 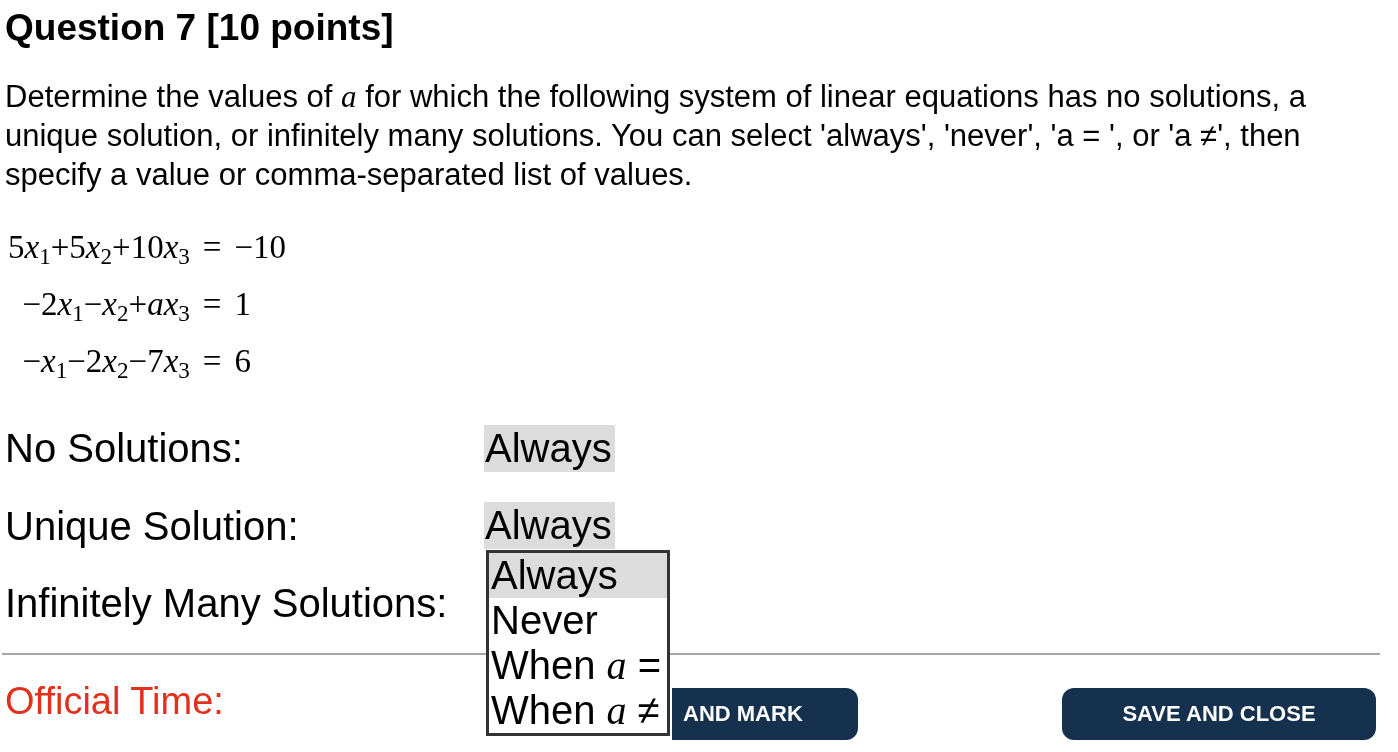 I want to click on equation-right-side: 1, so click(x=242, y=304).